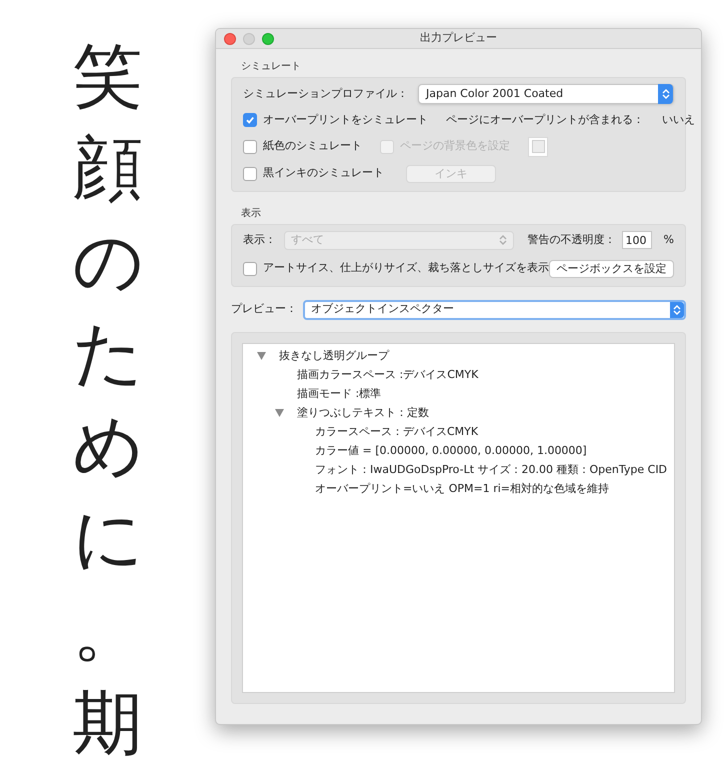 This screenshot has height=772, width=727. What do you see at coordinates (545, 120) in the screenshot?
I see `info-label: ページにオーバープリントが含まれる：` at bounding box center [545, 120].